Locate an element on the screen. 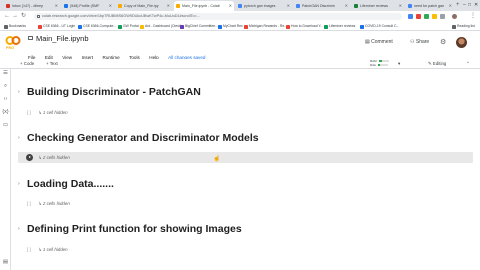 The height and width of the screenshot is (270, 480). bookmark-item: MyChart Rec is located at coordinates (230, 26).